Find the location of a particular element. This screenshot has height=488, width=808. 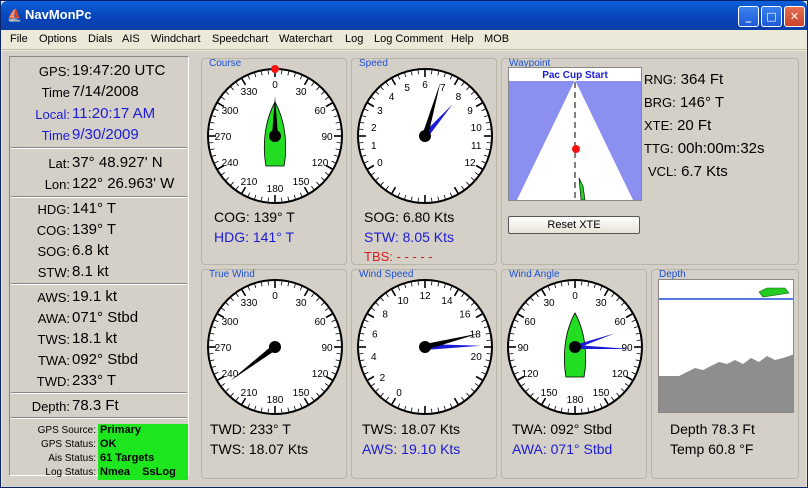

waypoint-marker is located at coordinates (576, 149).